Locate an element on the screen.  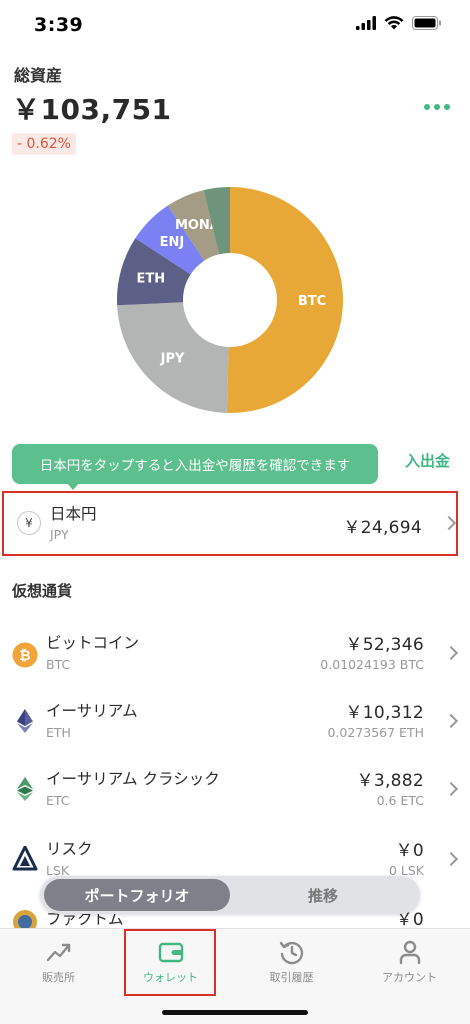
tab-history: 取引履歴 is located at coordinates (291, 964).